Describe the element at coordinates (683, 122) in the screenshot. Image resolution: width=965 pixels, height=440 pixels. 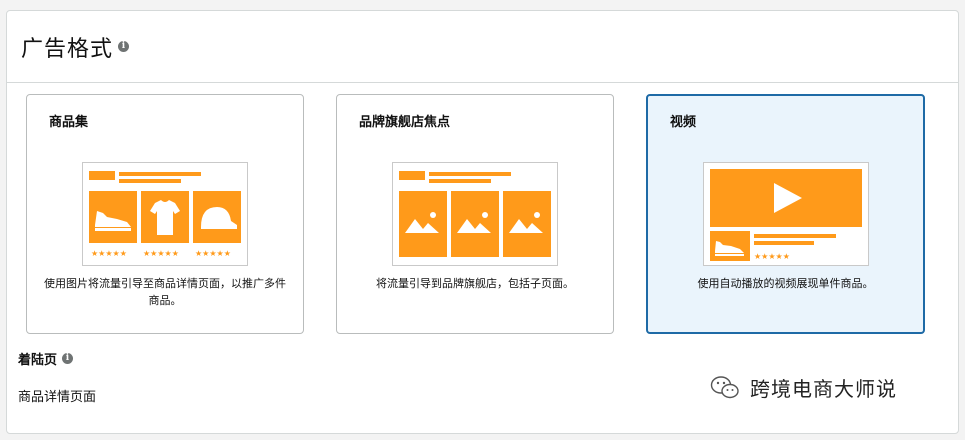
I see `card-title: 视频` at that location.